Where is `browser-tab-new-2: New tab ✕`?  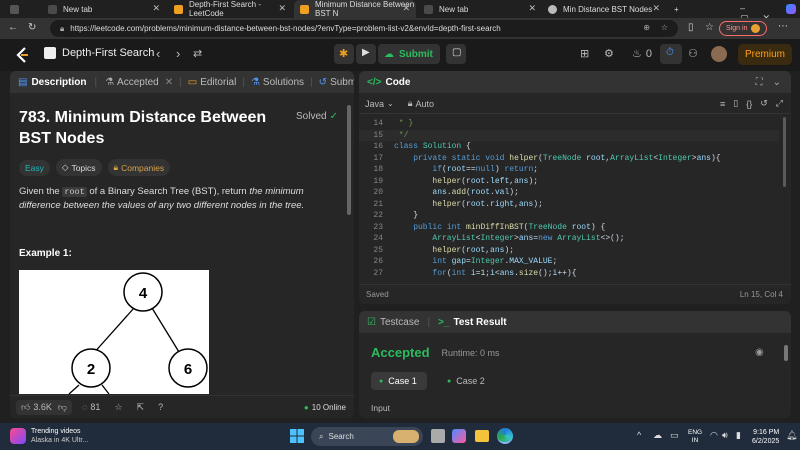 browser-tab-new-2: New tab ✕ is located at coordinates (480, 9).